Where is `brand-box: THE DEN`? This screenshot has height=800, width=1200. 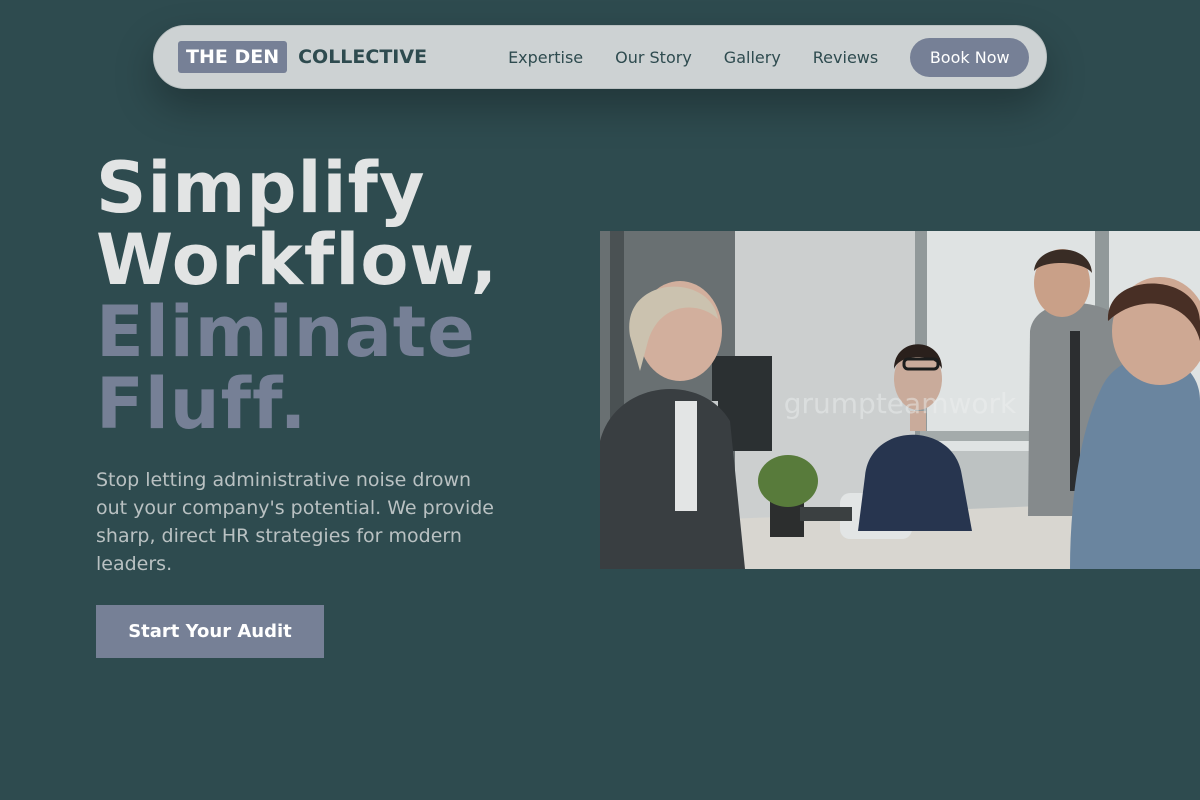
brand-box: THE DEN is located at coordinates (233, 57).